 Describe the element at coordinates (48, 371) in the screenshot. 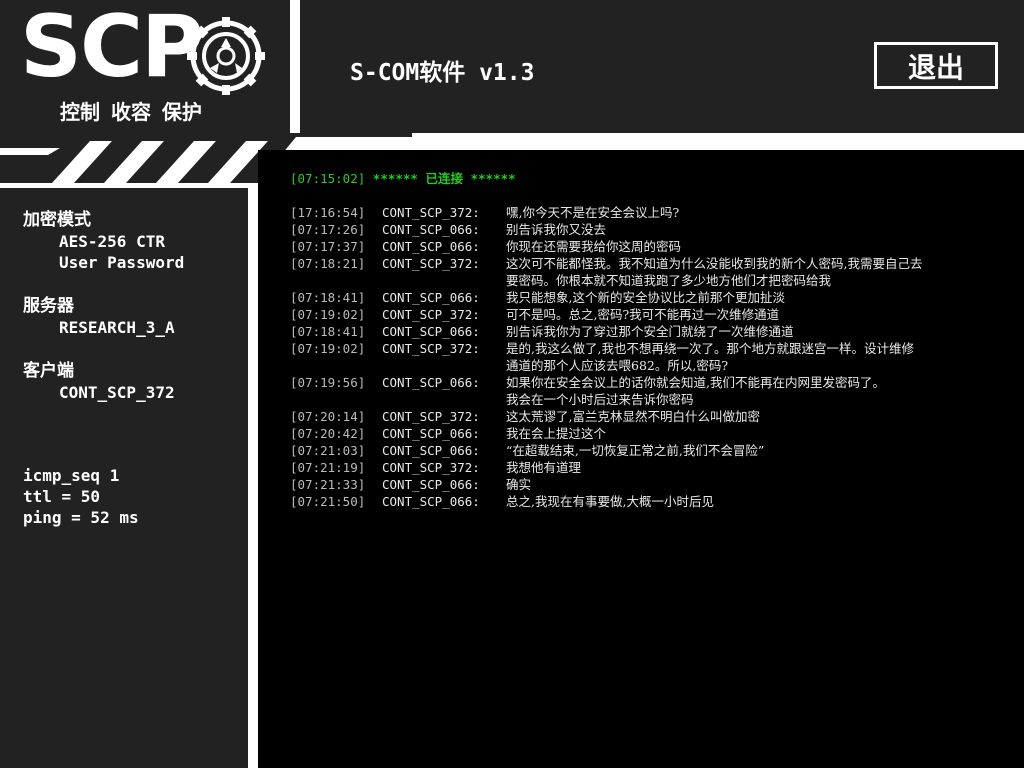

I see `client-heading: 客户端` at that location.